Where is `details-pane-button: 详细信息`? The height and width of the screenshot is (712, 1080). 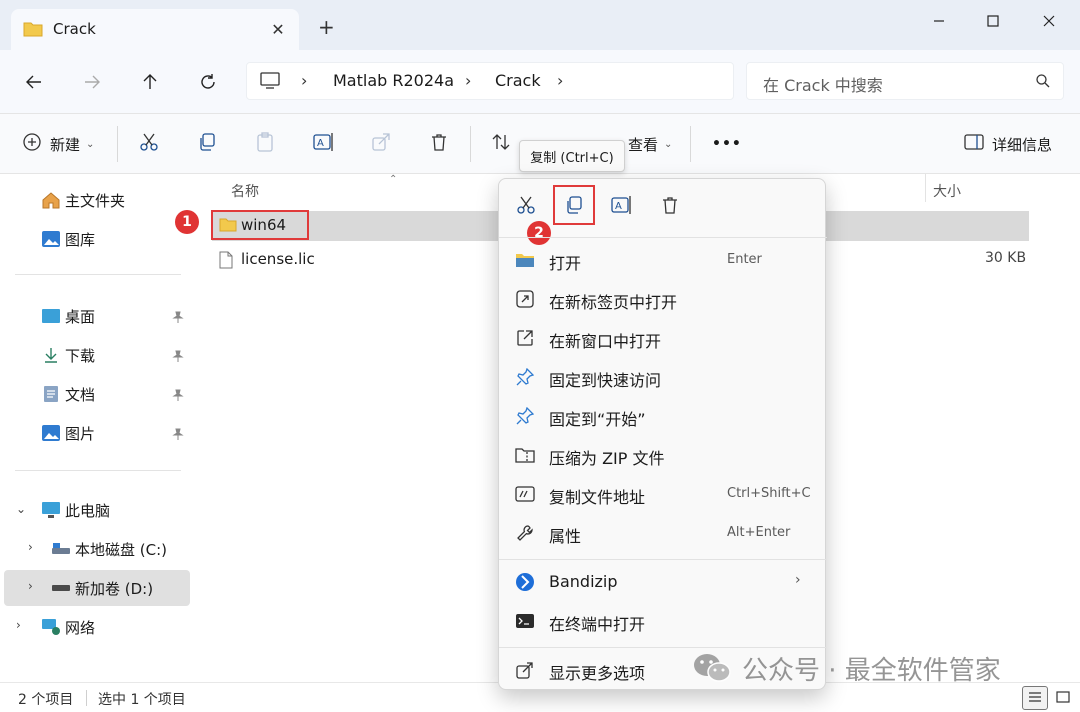 details-pane-button: 详细信息 is located at coordinates (1008, 144).